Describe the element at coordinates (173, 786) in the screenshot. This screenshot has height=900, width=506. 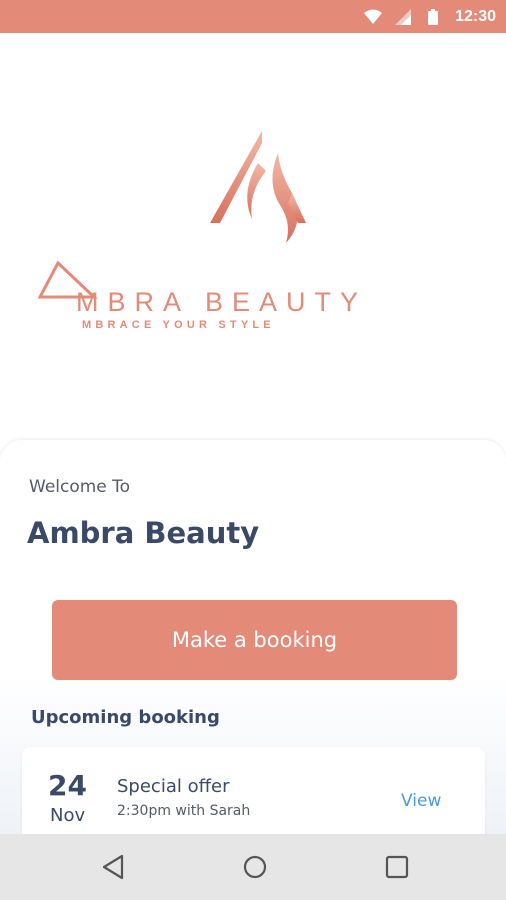
I see `booking-title: Special offer` at that location.